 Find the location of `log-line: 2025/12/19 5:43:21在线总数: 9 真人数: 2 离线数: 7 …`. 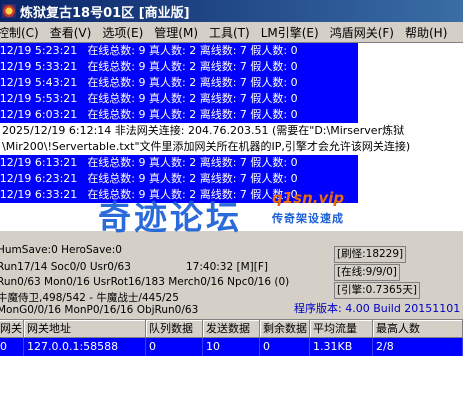

log-line: 2025/12/19 5:43:21在线总数: 9 真人数: 2 离线数: 7 … is located at coordinates (179, 83).